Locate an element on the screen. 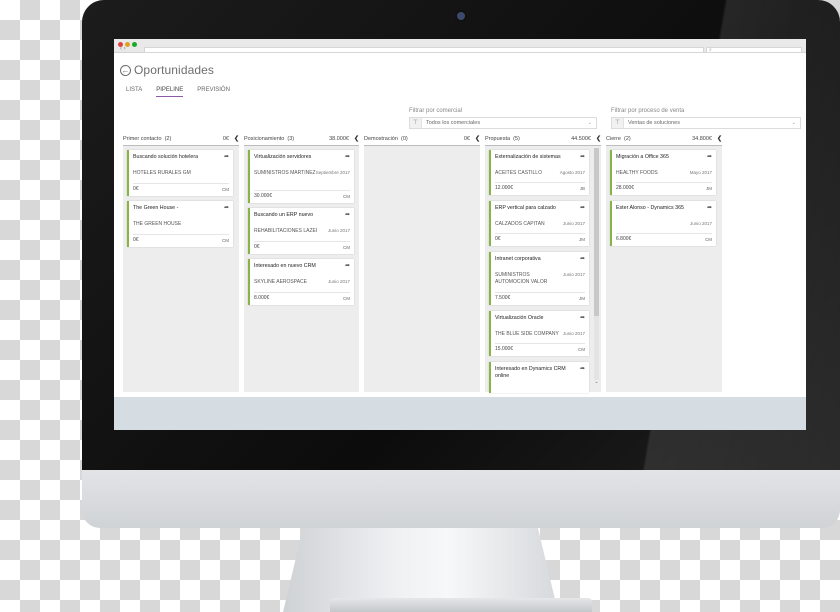 This screenshot has width=840, height=612. chevron-down-icon: ⌄ is located at coordinates (589, 123).